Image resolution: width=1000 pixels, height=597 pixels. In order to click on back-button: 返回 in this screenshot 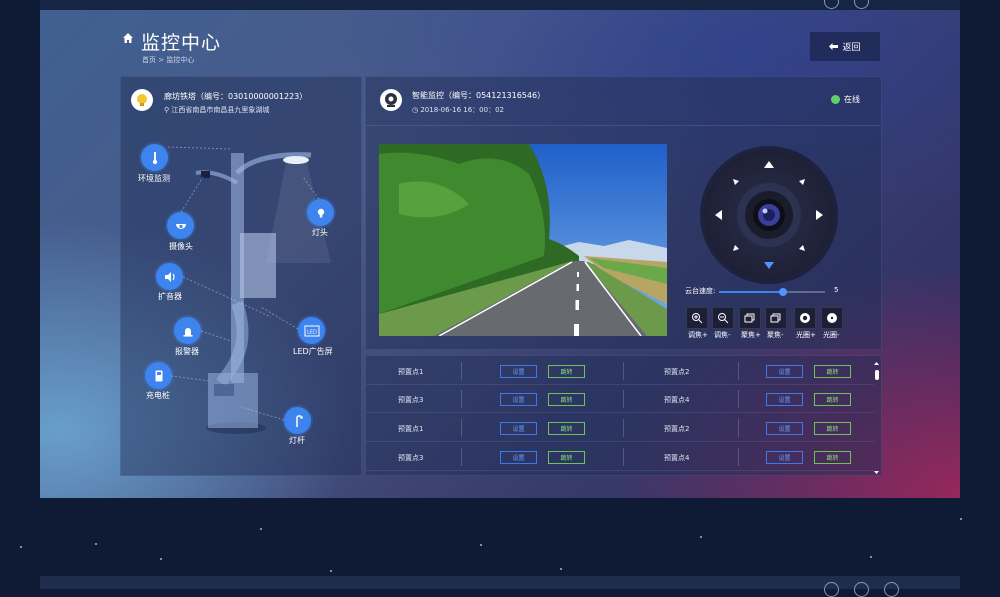, I will do `click(845, 46)`.